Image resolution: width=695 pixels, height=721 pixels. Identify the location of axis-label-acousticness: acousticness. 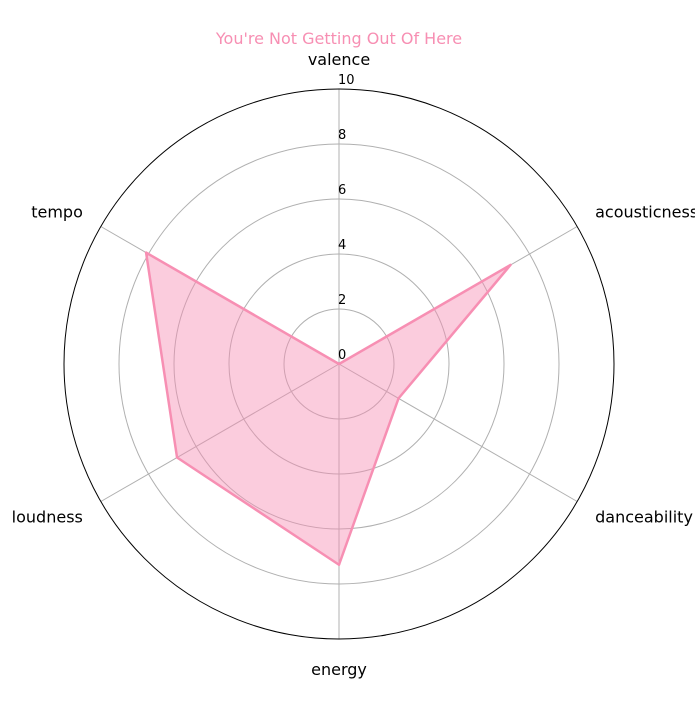
(645, 212).